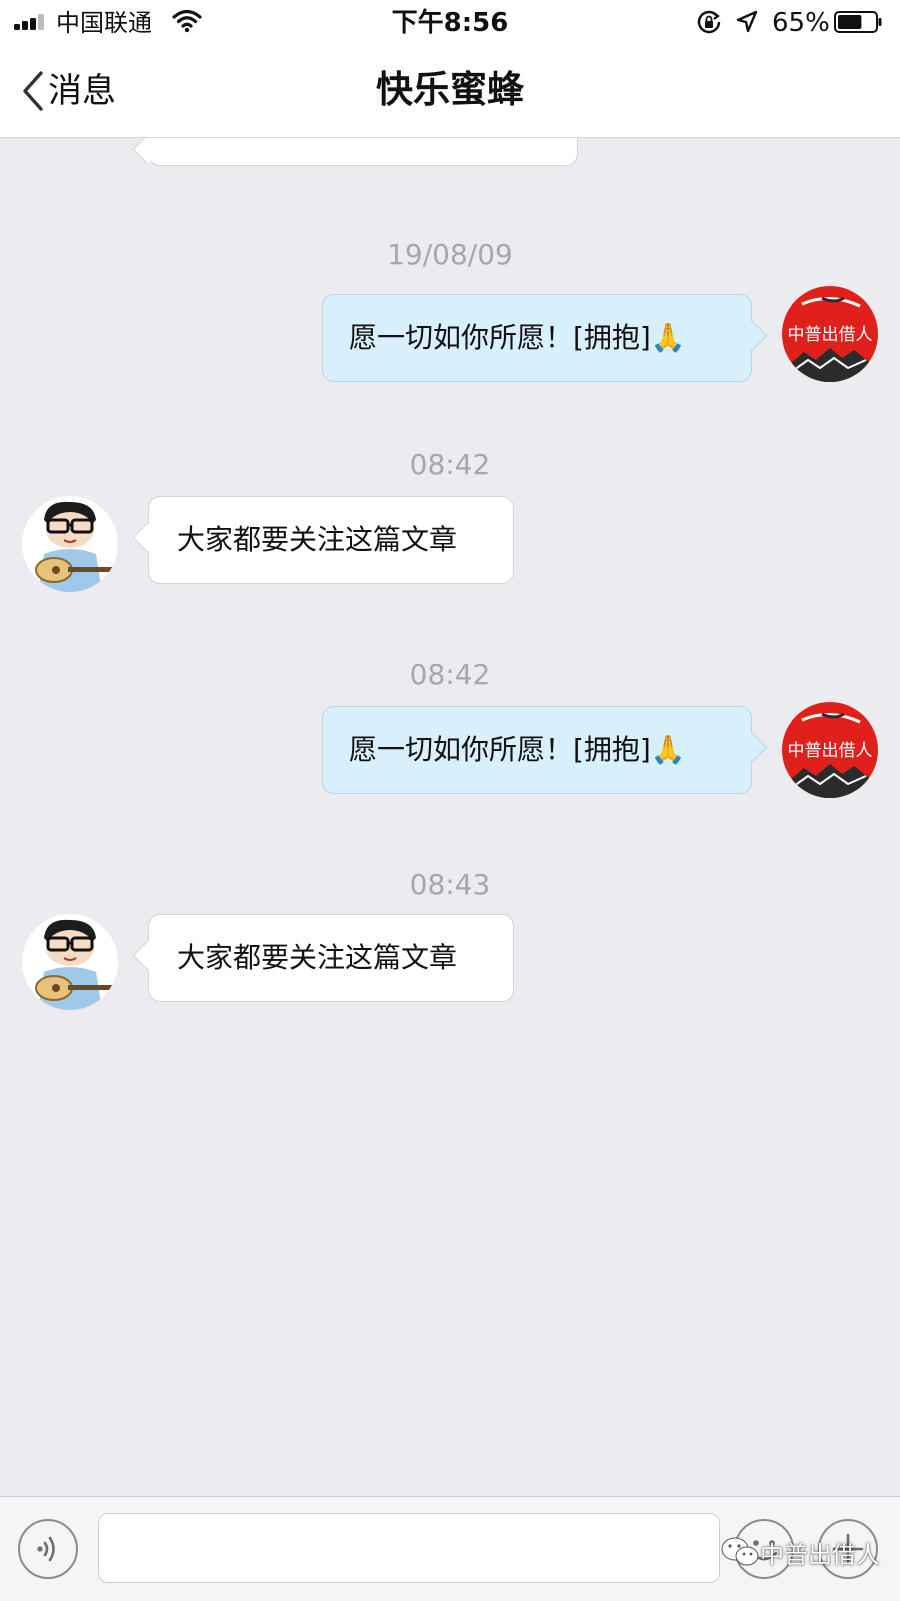 This screenshot has width=900, height=1601. What do you see at coordinates (820, 1554) in the screenshot?
I see `watermark-text: 中普出借人` at bounding box center [820, 1554].